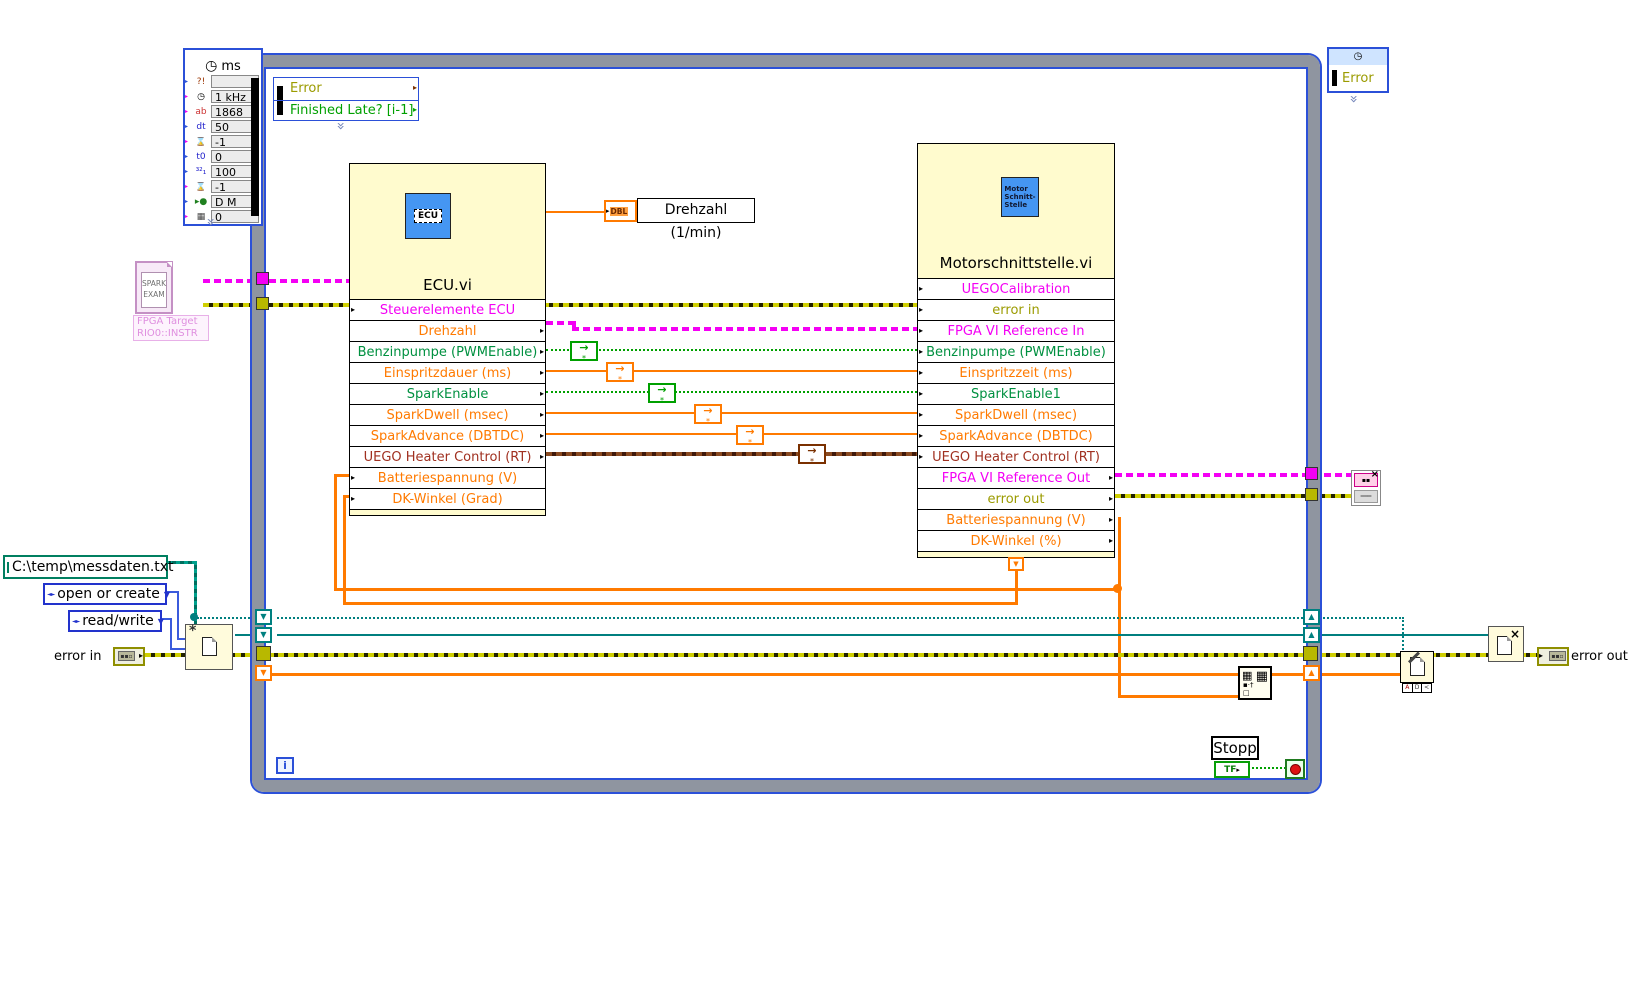 Image resolution: width=1639 pixels, height=994 pixels. What do you see at coordinates (447, 309) in the screenshot?
I see `terminal-row: Steuerelemente ECU ▸` at bounding box center [447, 309].